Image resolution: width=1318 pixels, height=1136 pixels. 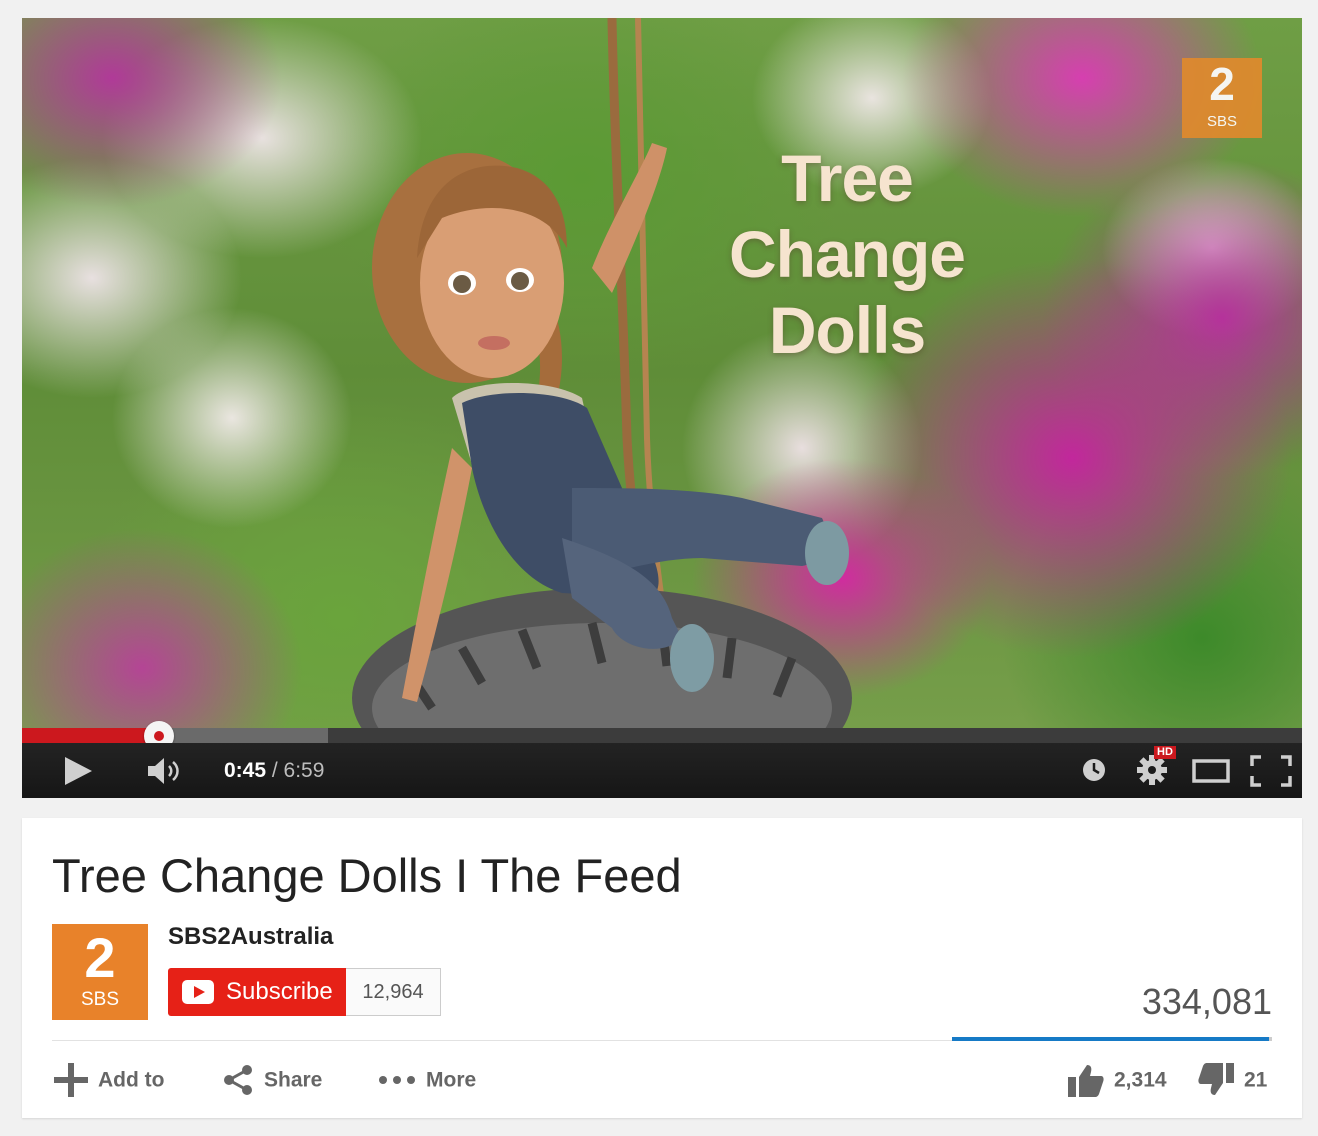 I want to click on like-dislike-bar, so click(x=1112, y=1039).